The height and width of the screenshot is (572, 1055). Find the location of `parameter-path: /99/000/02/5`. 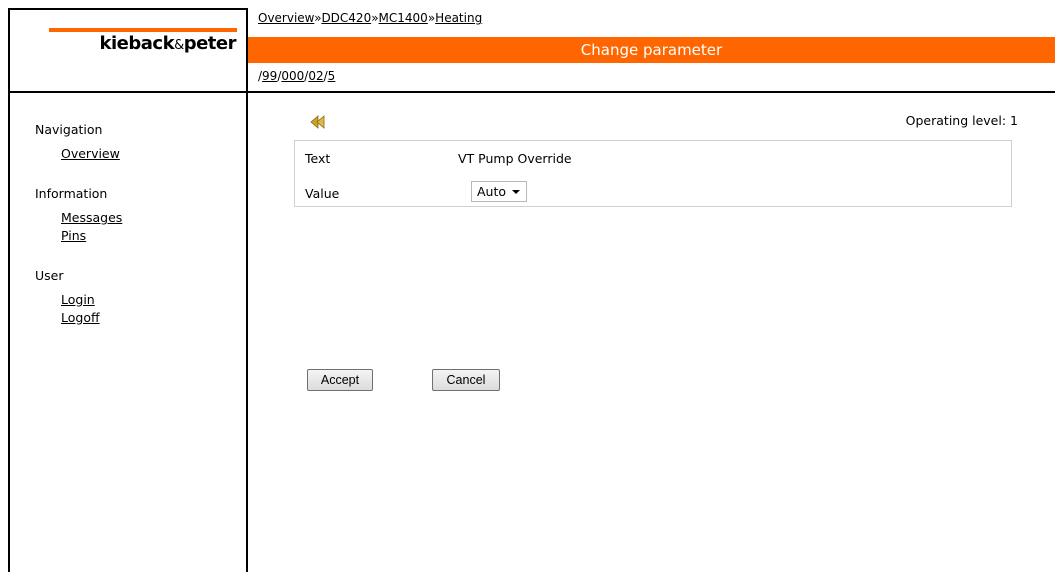

parameter-path: /99/000/02/5 is located at coordinates (296, 76).